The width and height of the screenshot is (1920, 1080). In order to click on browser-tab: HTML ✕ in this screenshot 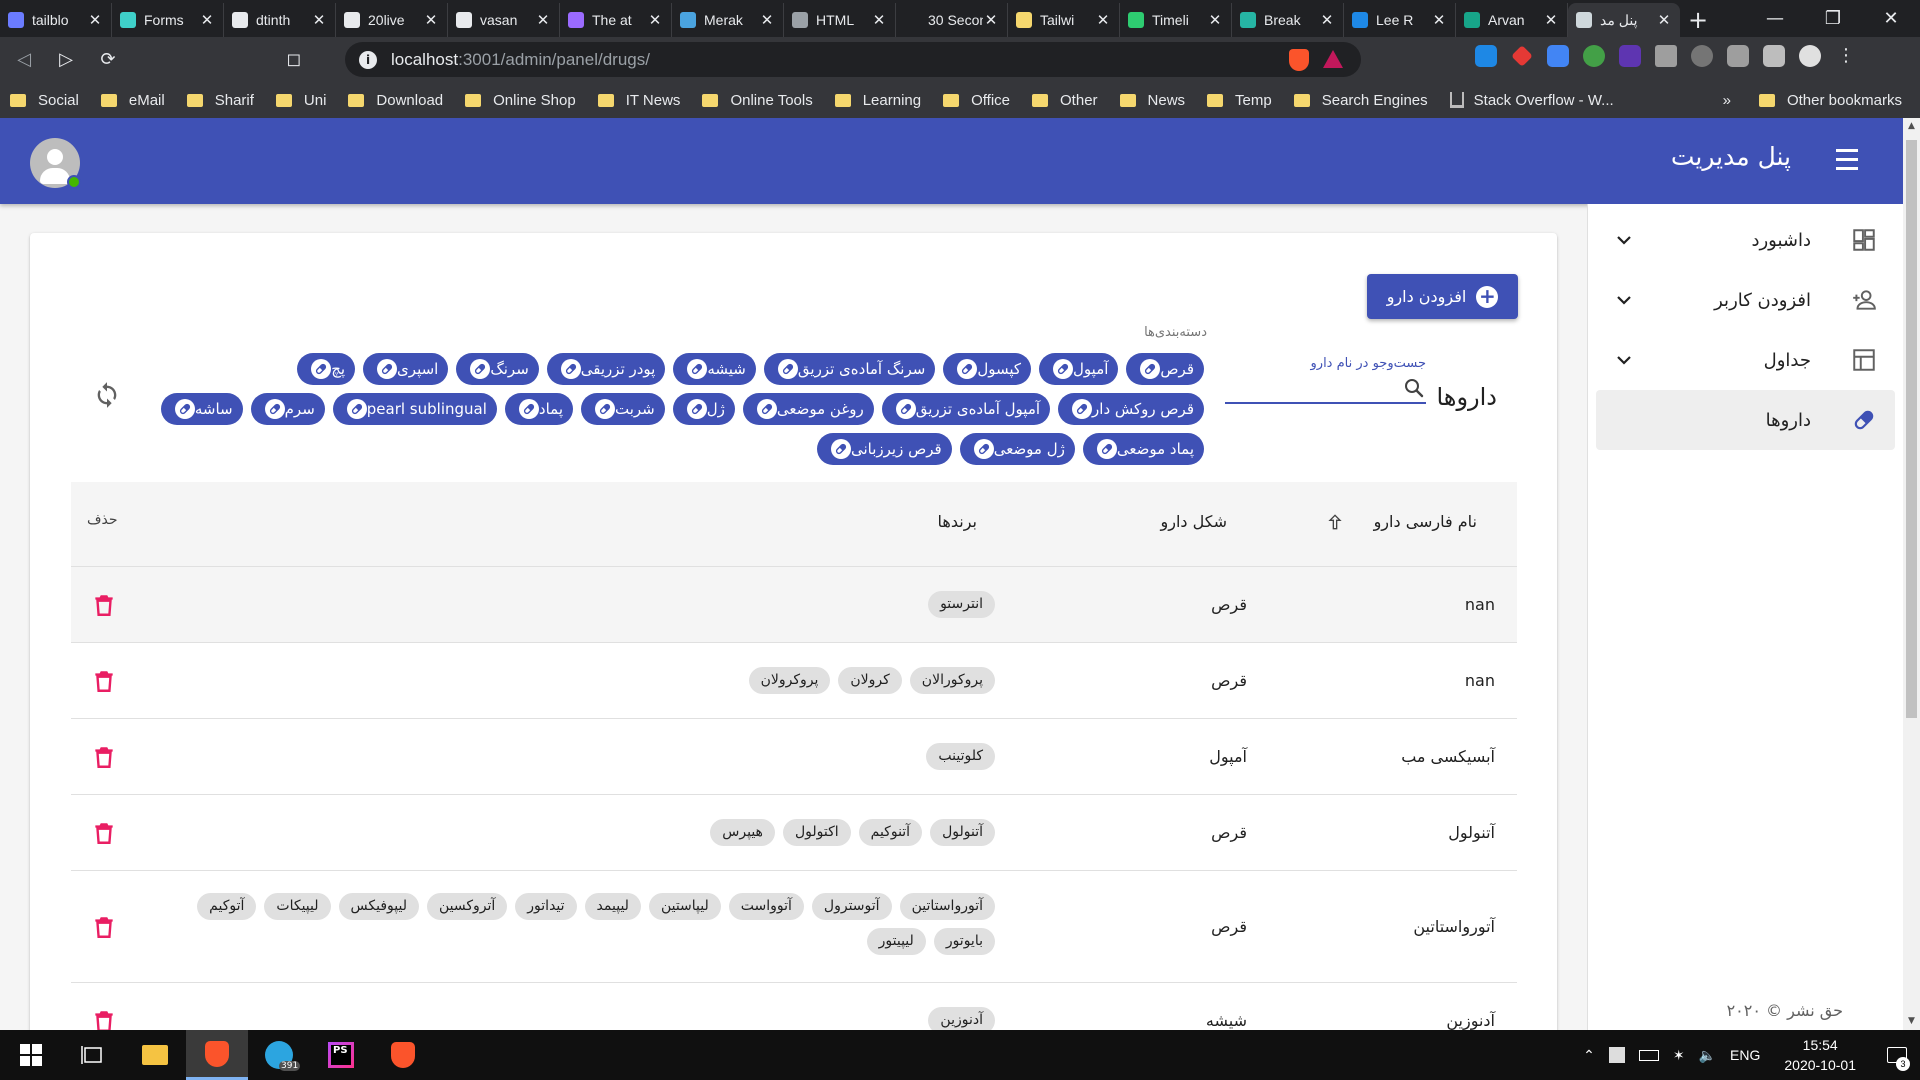, I will do `click(840, 20)`.